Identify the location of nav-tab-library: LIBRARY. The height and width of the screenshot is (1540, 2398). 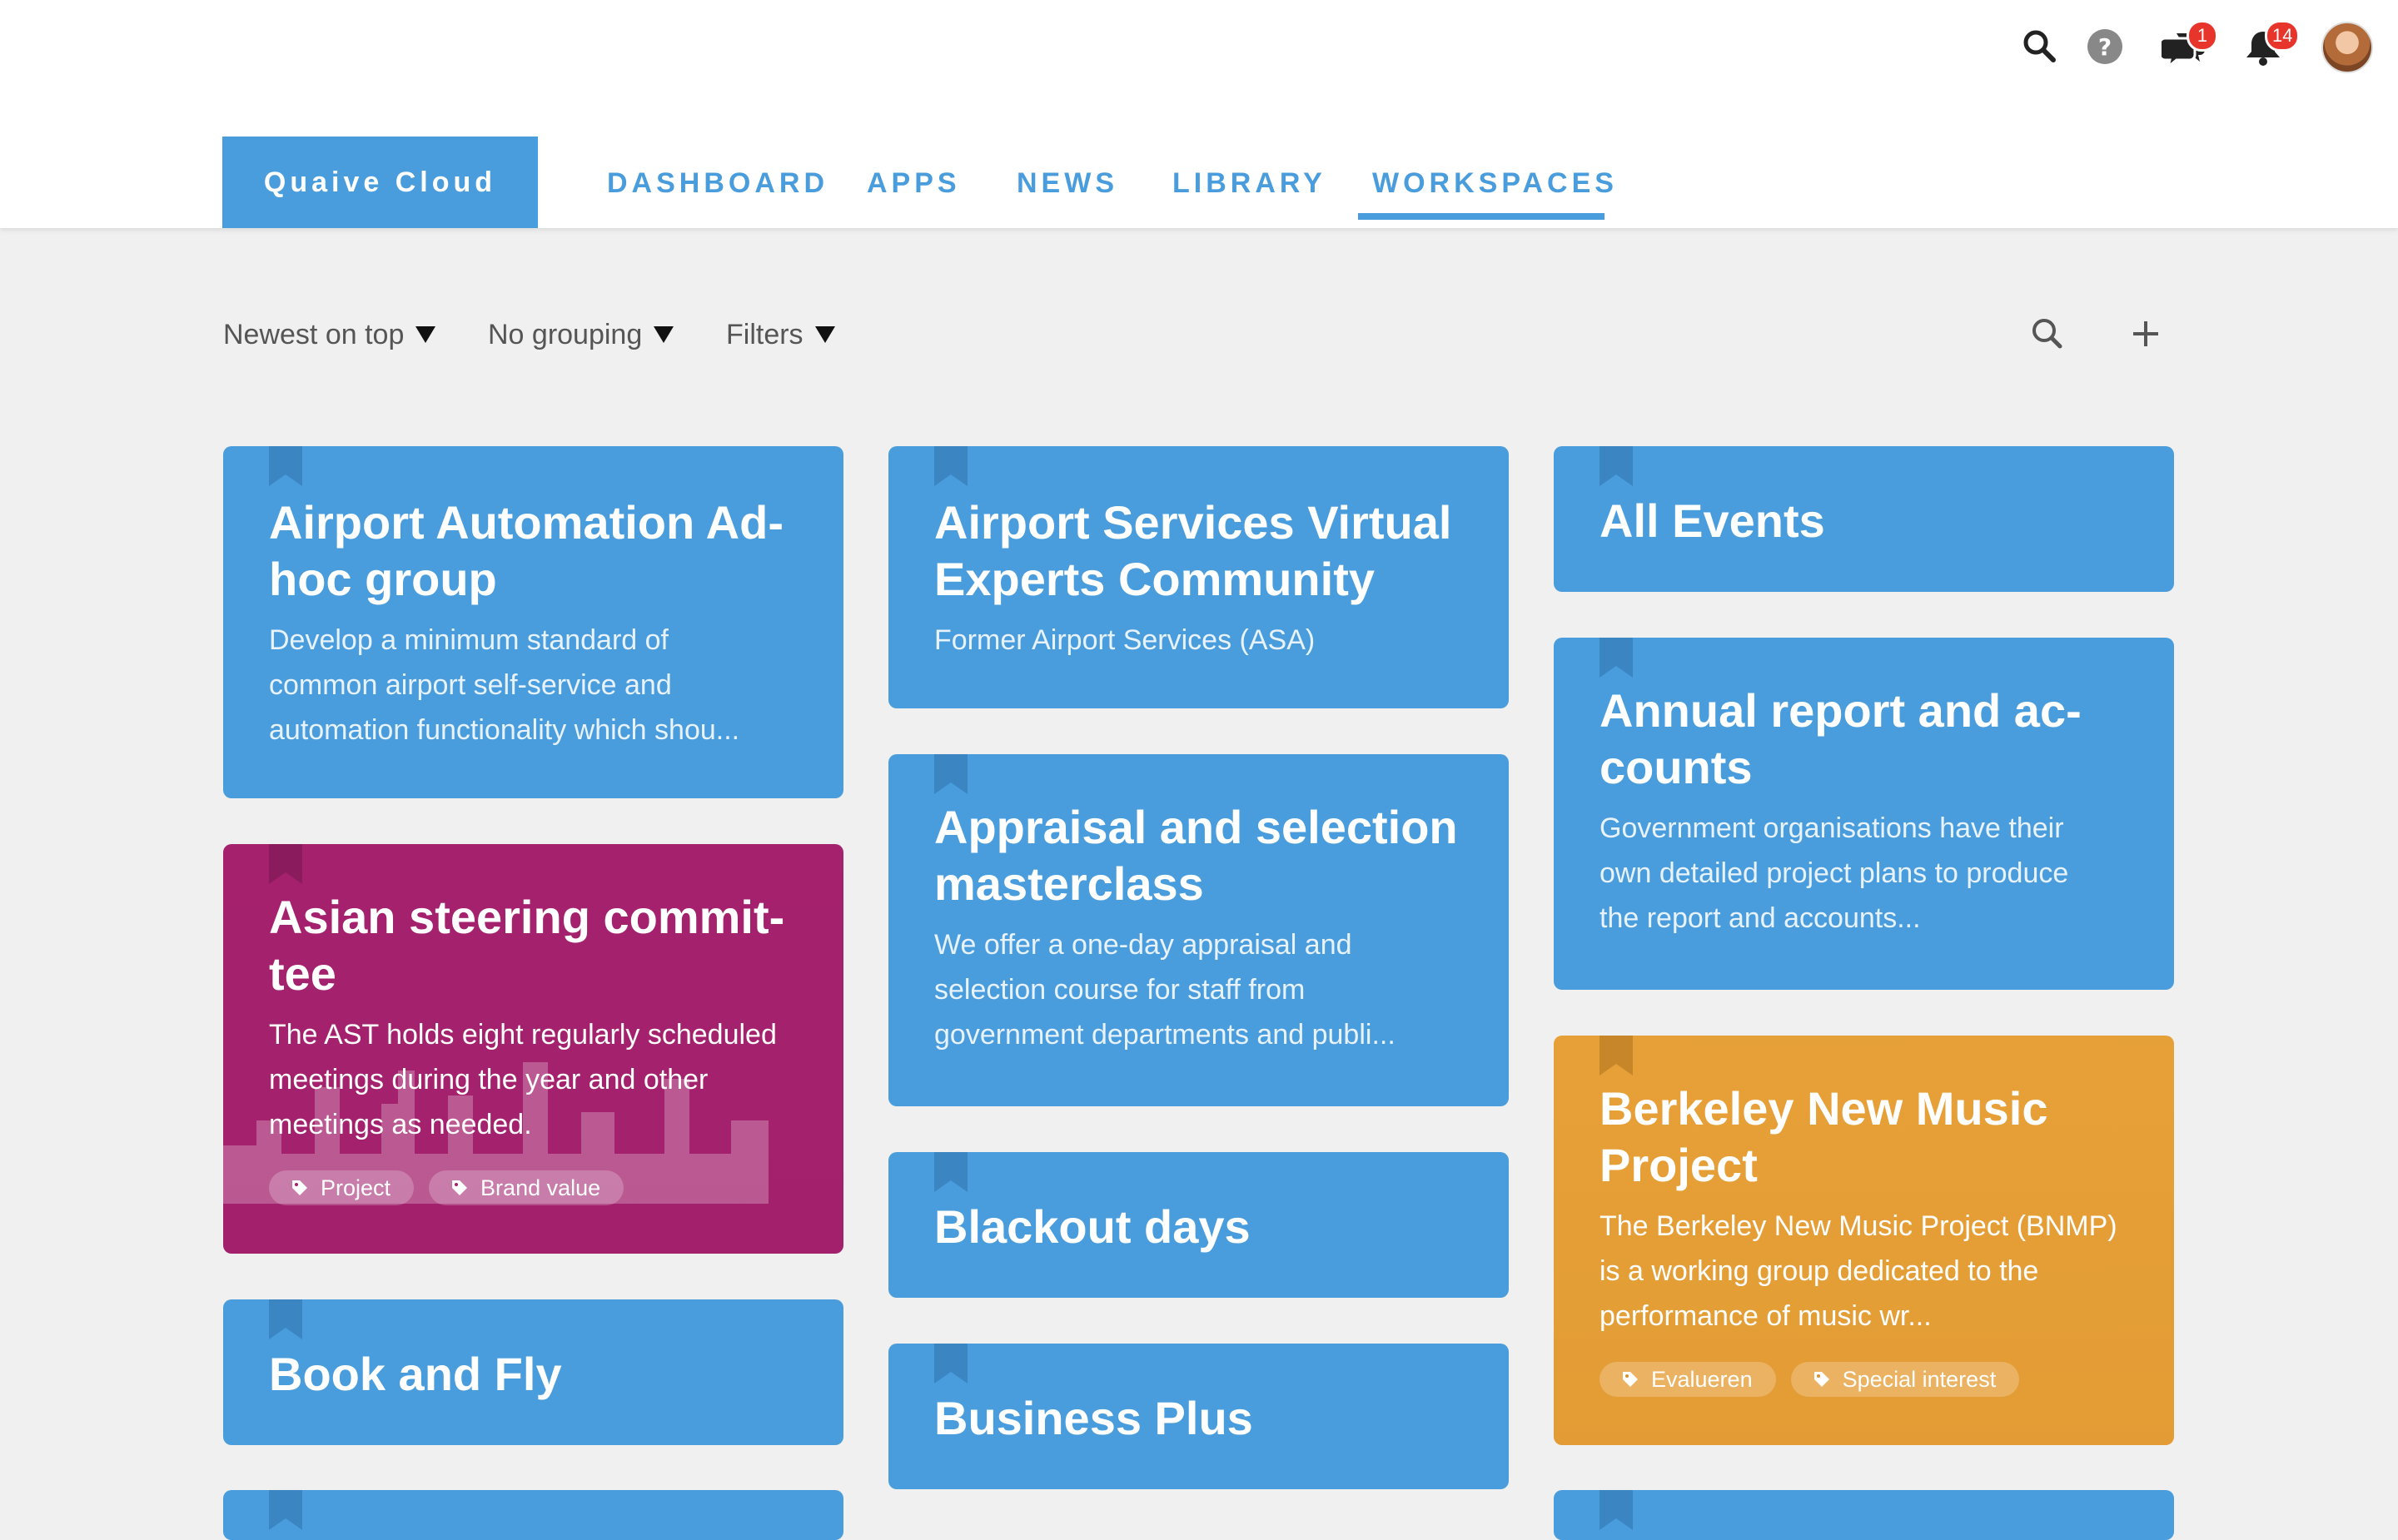
(1249, 183).